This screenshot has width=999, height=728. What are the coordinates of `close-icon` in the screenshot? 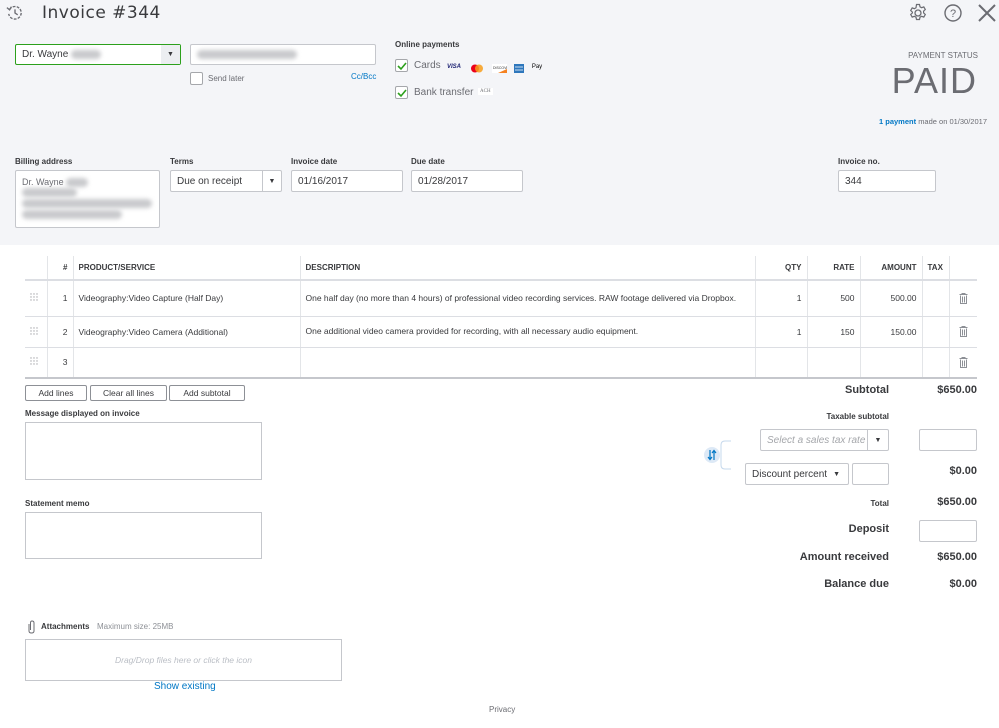 It's located at (987, 13).